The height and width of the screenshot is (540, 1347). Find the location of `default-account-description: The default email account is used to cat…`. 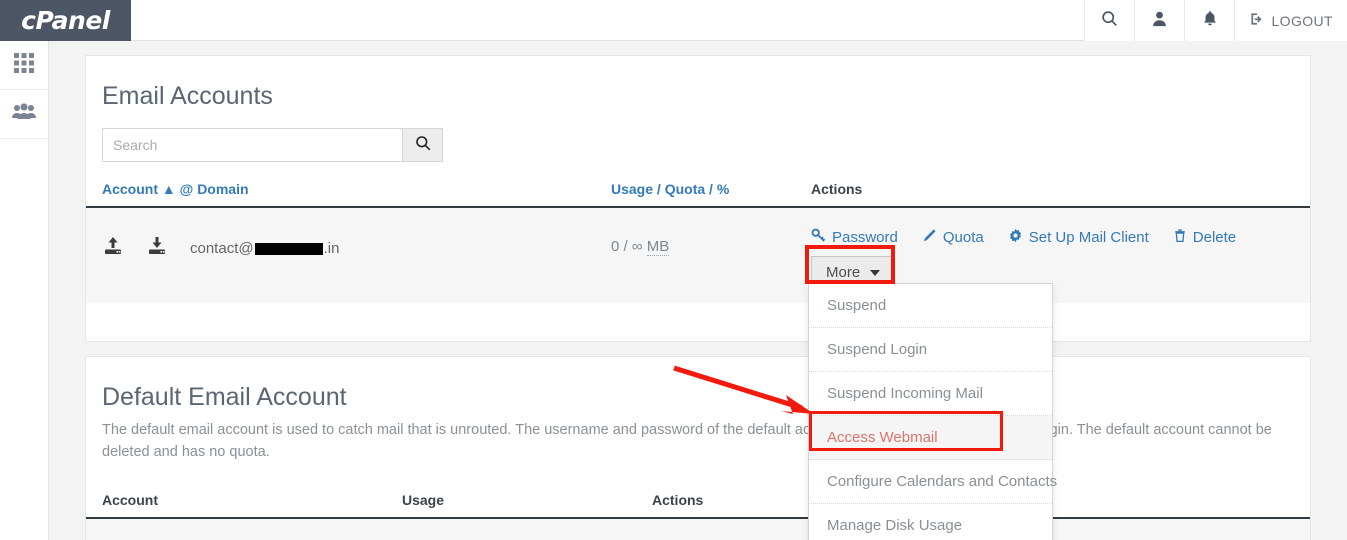

default-account-description: The default email account is used to cat… is located at coordinates (687, 441).